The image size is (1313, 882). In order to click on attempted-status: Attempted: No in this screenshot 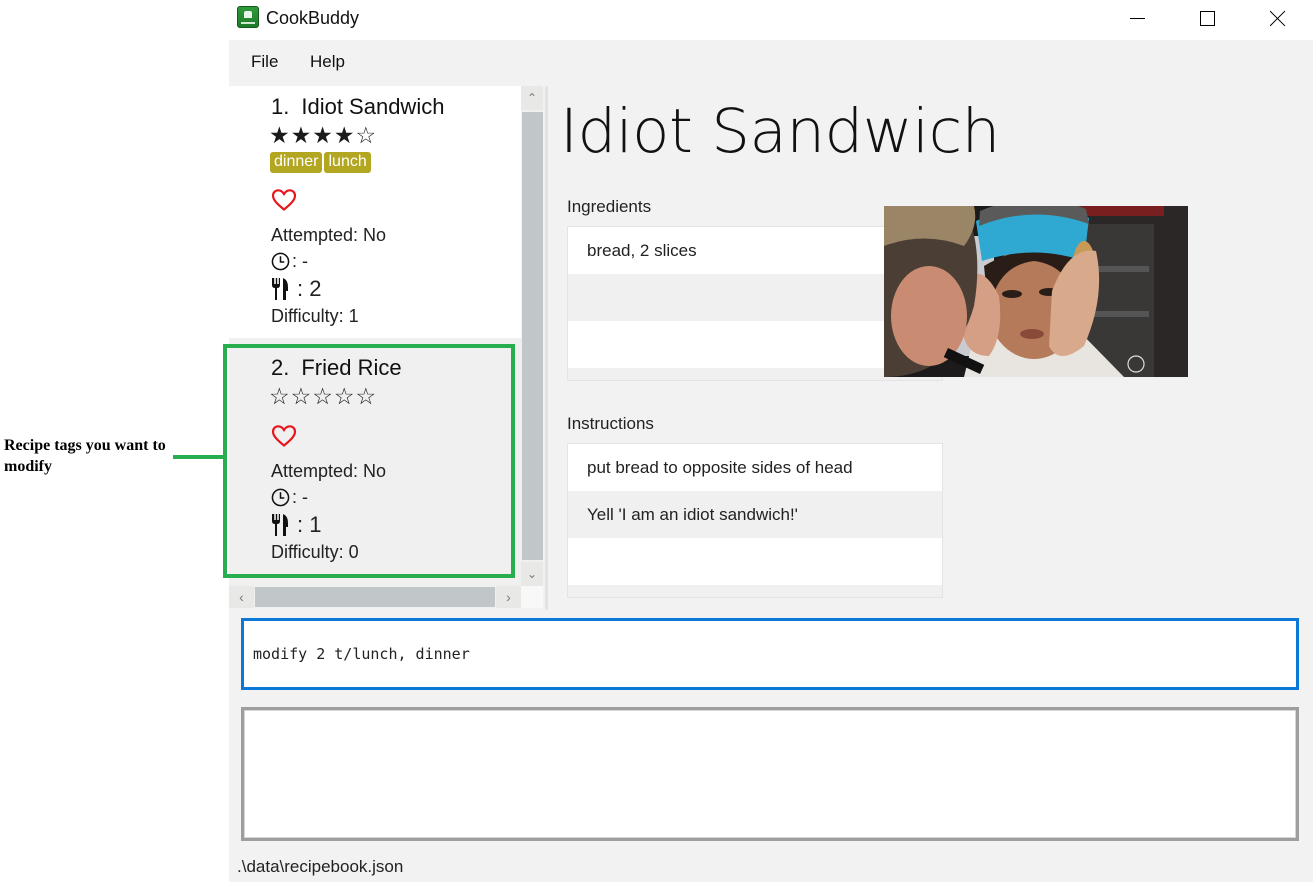, I will do `click(329, 235)`.